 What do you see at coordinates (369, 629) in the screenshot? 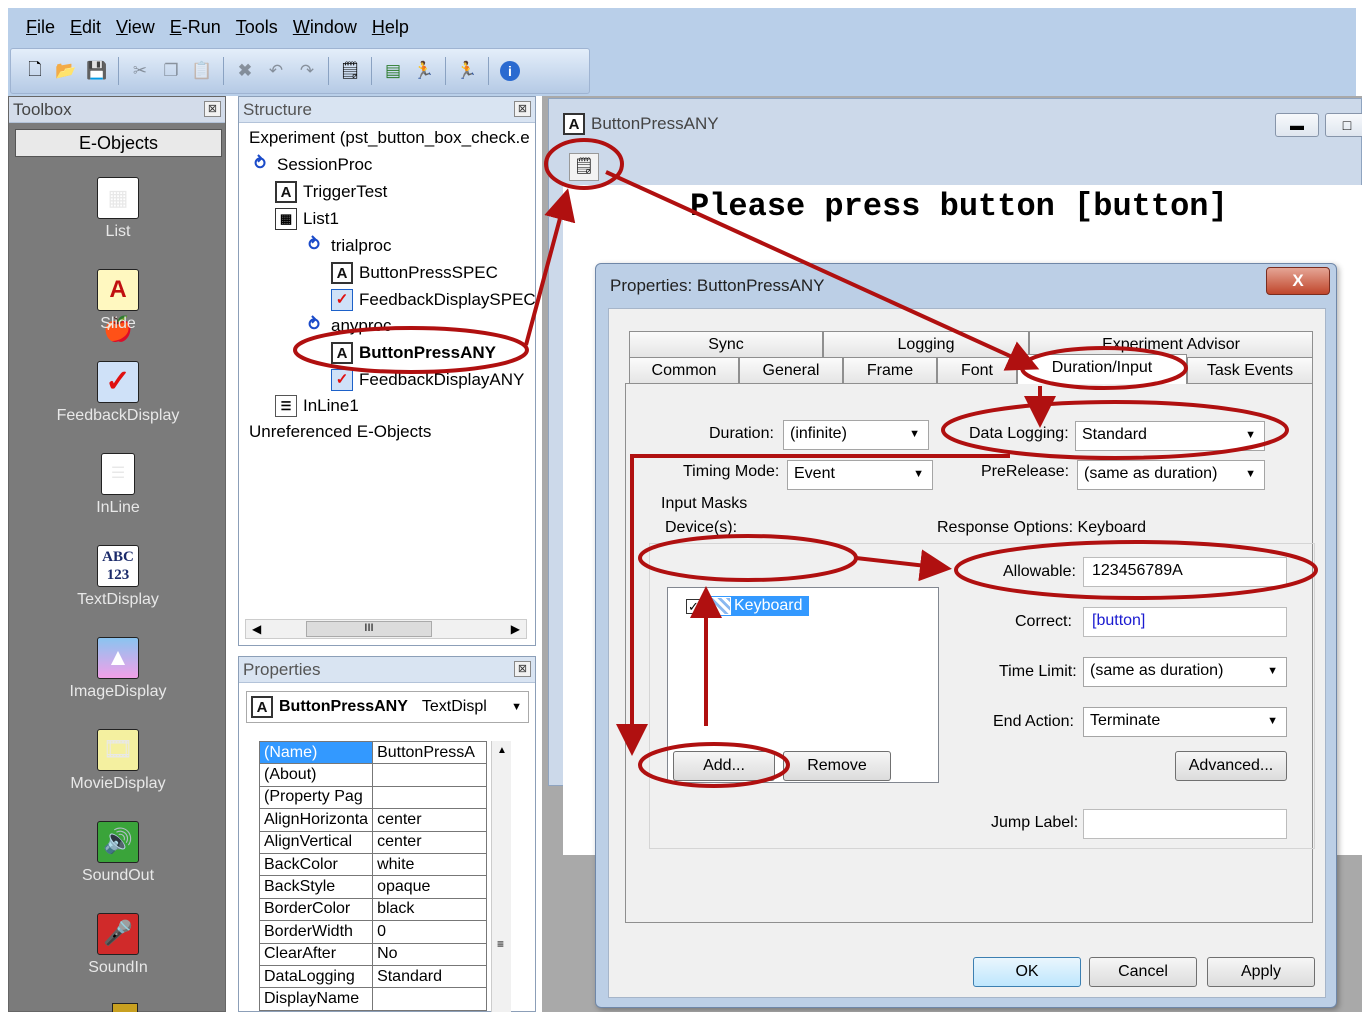
I see `scroll-thumb: III` at bounding box center [369, 629].